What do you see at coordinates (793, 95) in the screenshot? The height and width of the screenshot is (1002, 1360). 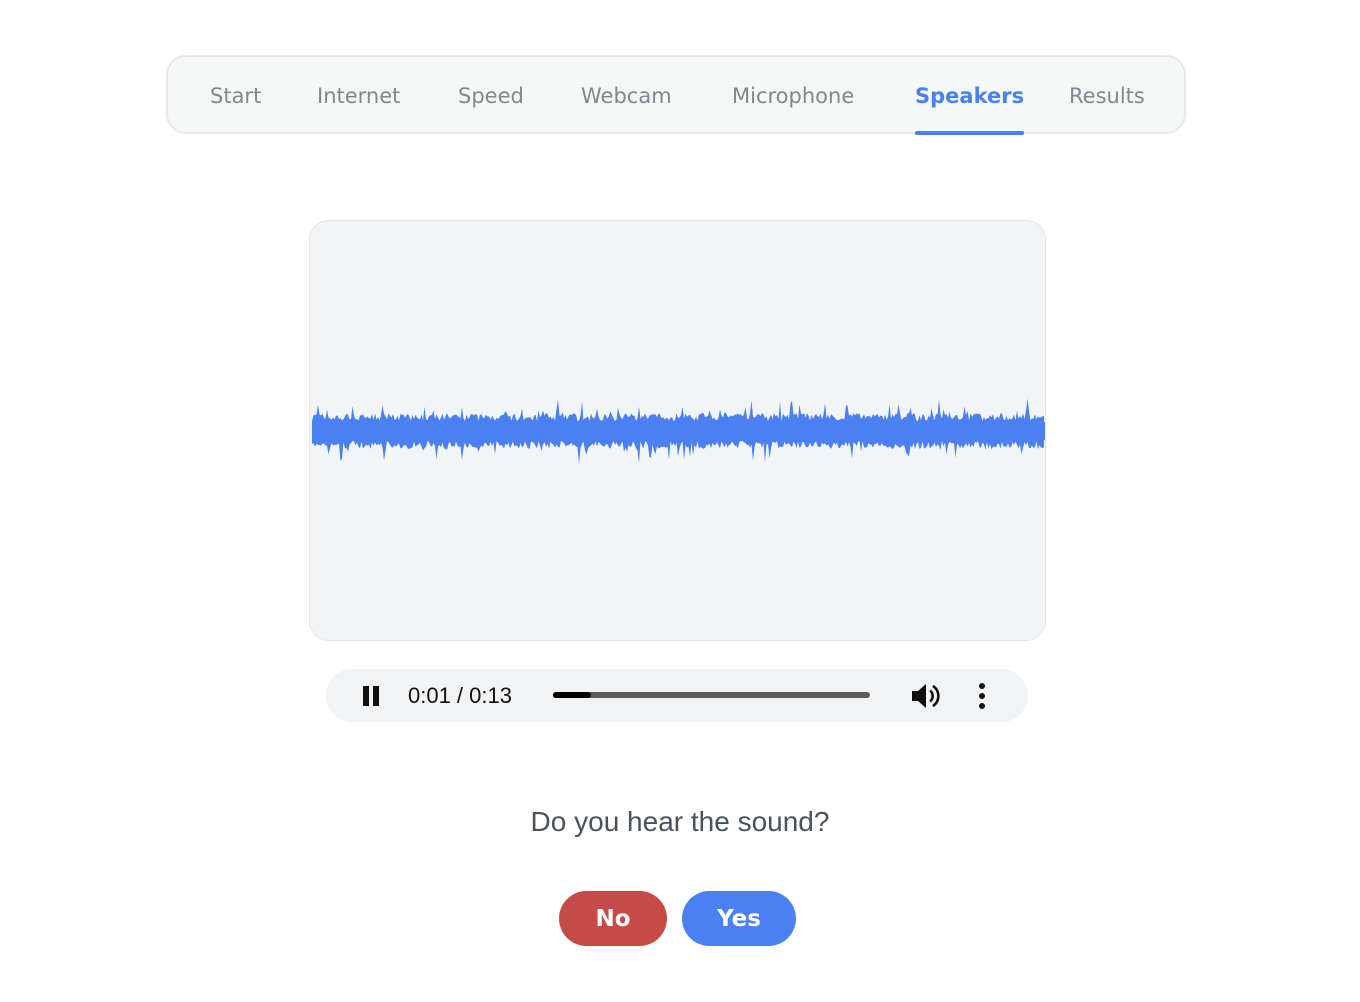 I see `tab-microphone: Microphone` at bounding box center [793, 95].